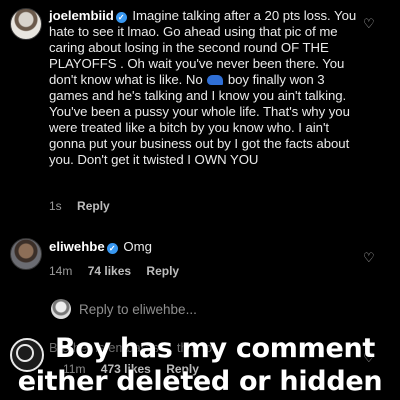 The image size is (400, 400). Describe the element at coordinates (109, 271) in the screenshot. I see `like-count: 74 likes` at that location.